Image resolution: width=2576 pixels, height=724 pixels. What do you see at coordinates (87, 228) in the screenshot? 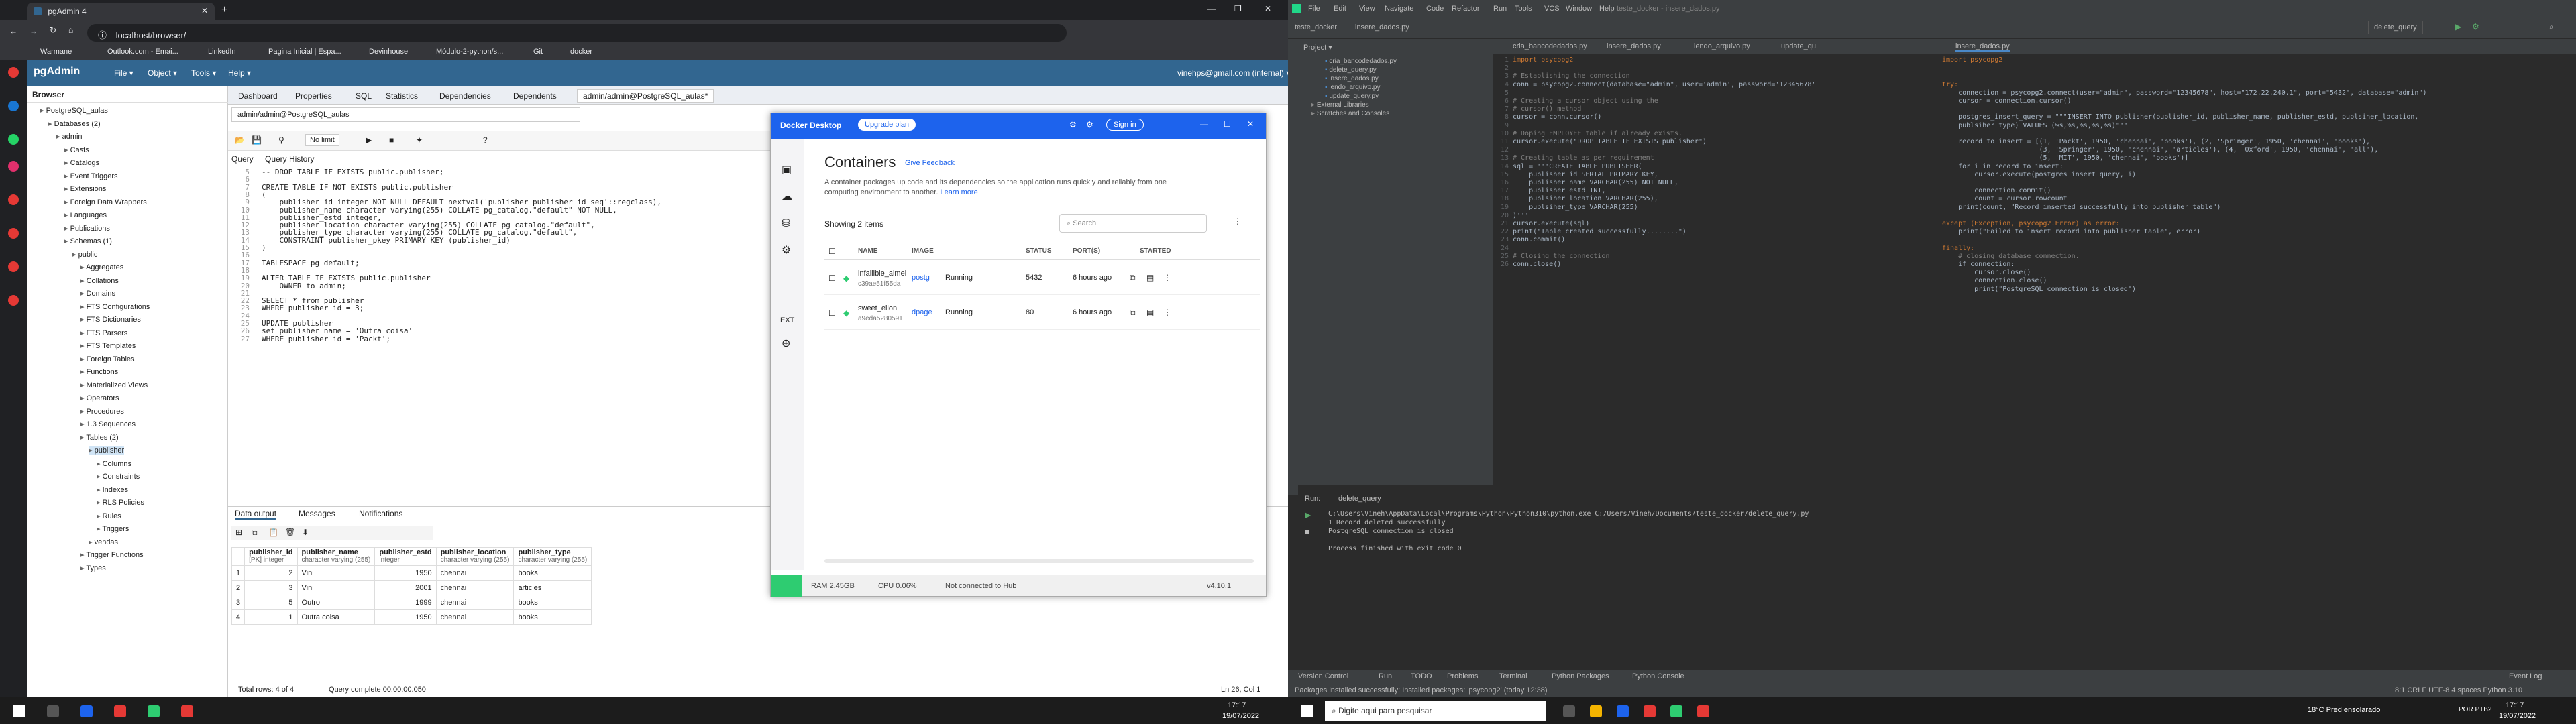
I see `tree-item: ▸ Publications` at bounding box center [87, 228].